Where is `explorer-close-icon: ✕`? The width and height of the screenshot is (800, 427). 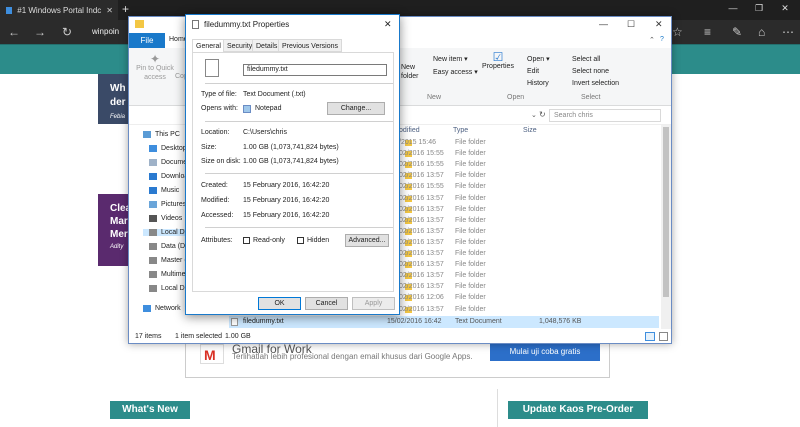 explorer-close-icon: ✕ is located at coordinates (659, 24).